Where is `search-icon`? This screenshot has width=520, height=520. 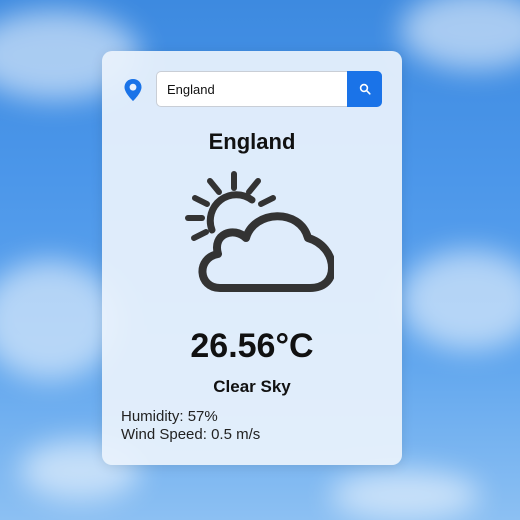 search-icon is located at coordinates (365, 89).